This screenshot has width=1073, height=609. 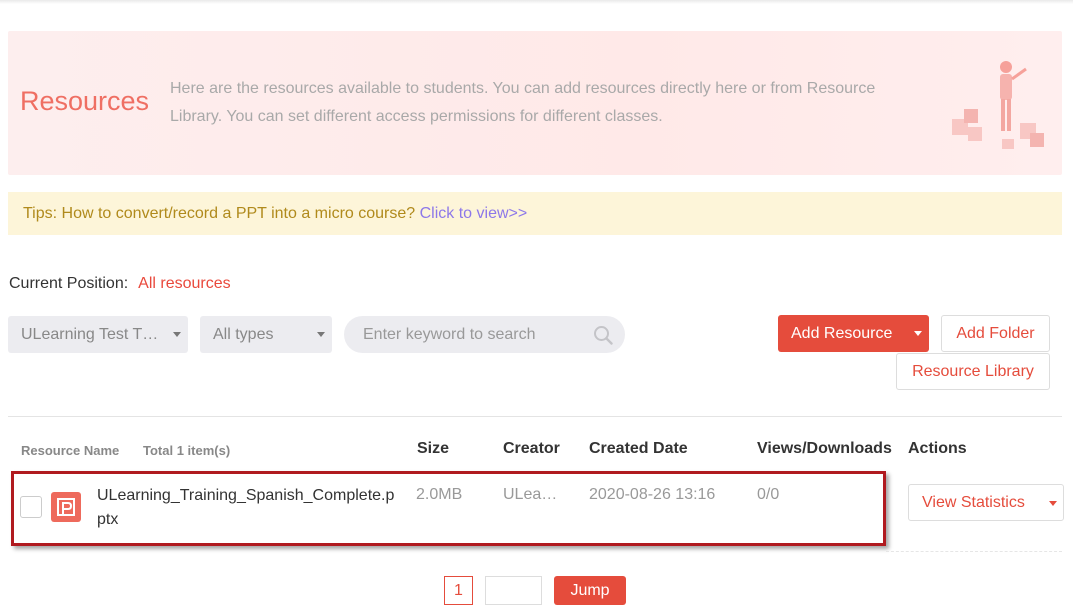 I want to click on add-resource-dropdown, so click(x=918, y=333).